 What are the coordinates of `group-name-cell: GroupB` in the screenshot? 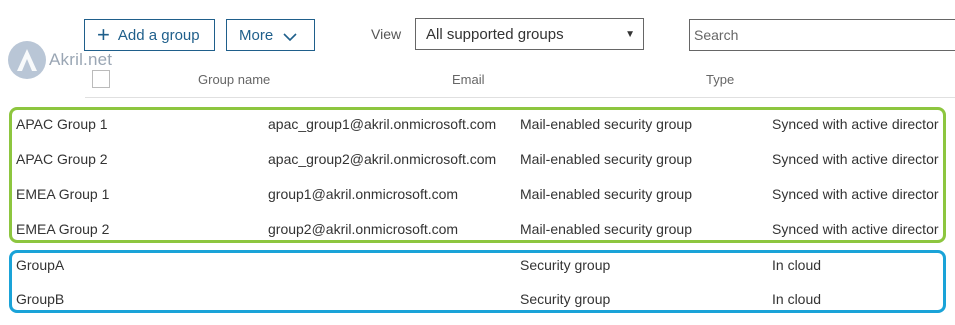 It's located at (40, 299).